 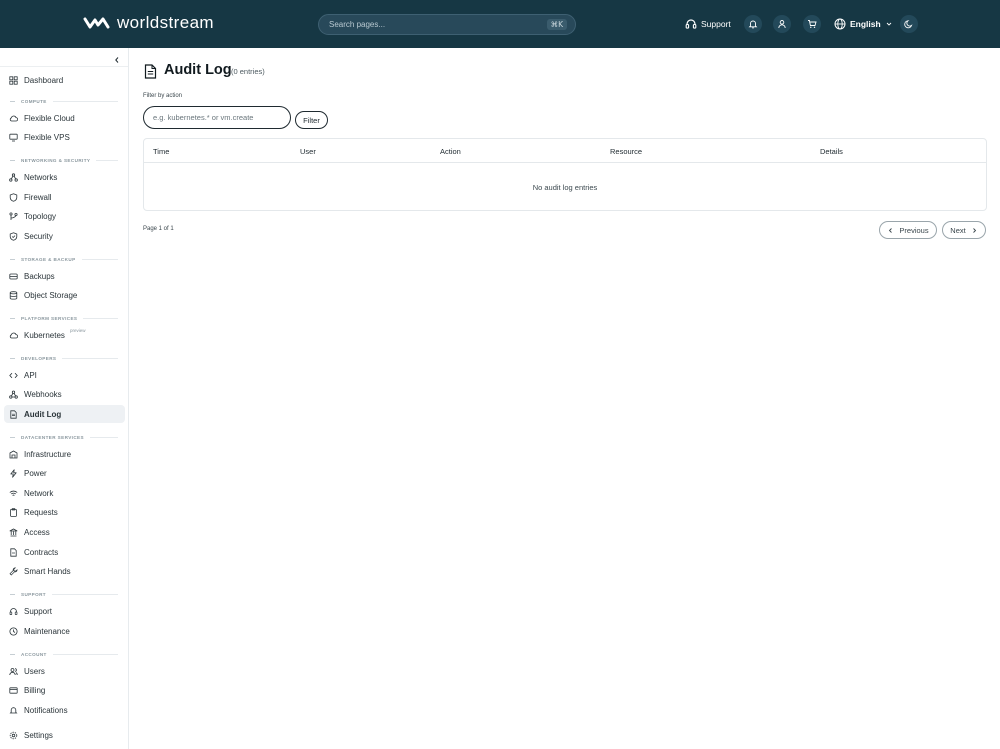 What do you see at coordinates (248, 71) in the screenshot?
I see `entries-count: (0 entries)` at bounding box center [248, 71].